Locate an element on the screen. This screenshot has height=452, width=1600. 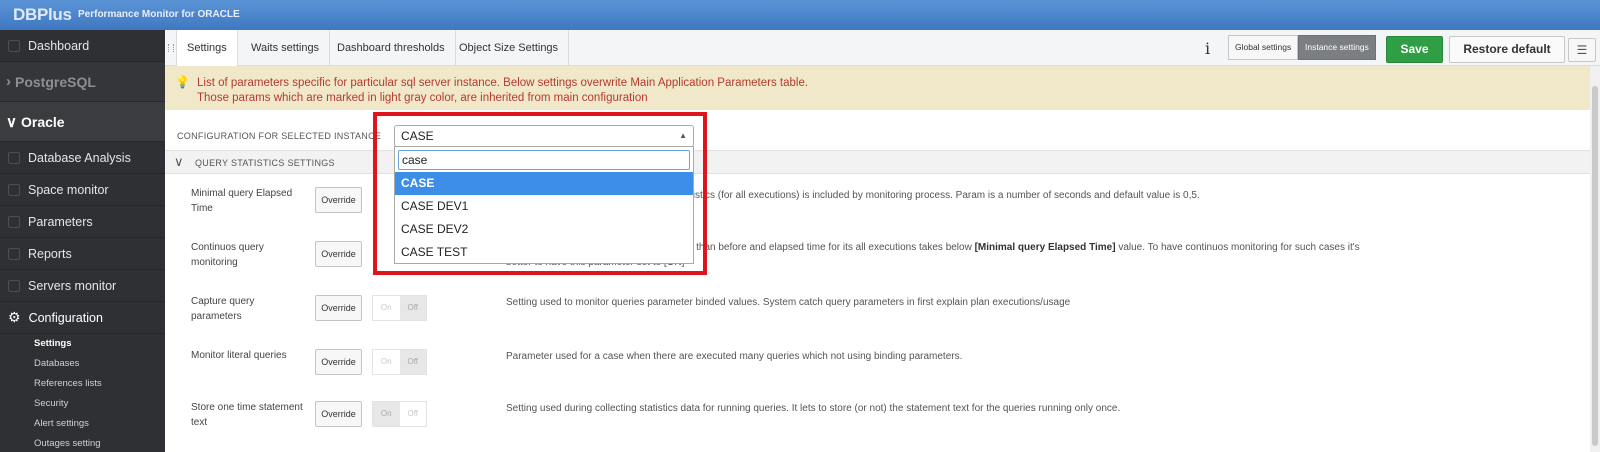
sidebar-group-oracle: ∨ Oracle is located at coordinates (82, 122).